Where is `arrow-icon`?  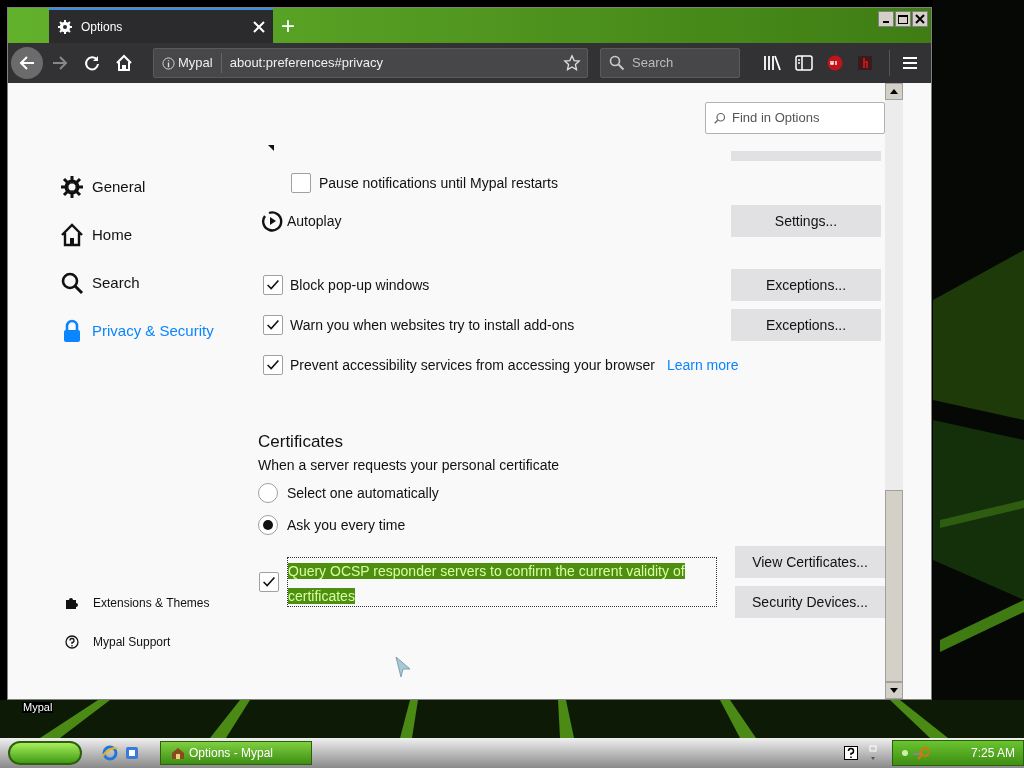
arrow-icon is located at coordinates (271, 148).